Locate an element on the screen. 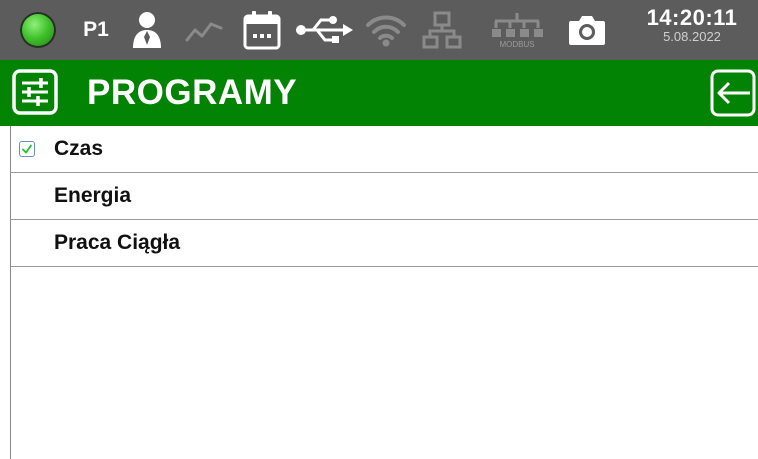  program-label: Praca Ciągła is located at coordinates (117, 242).